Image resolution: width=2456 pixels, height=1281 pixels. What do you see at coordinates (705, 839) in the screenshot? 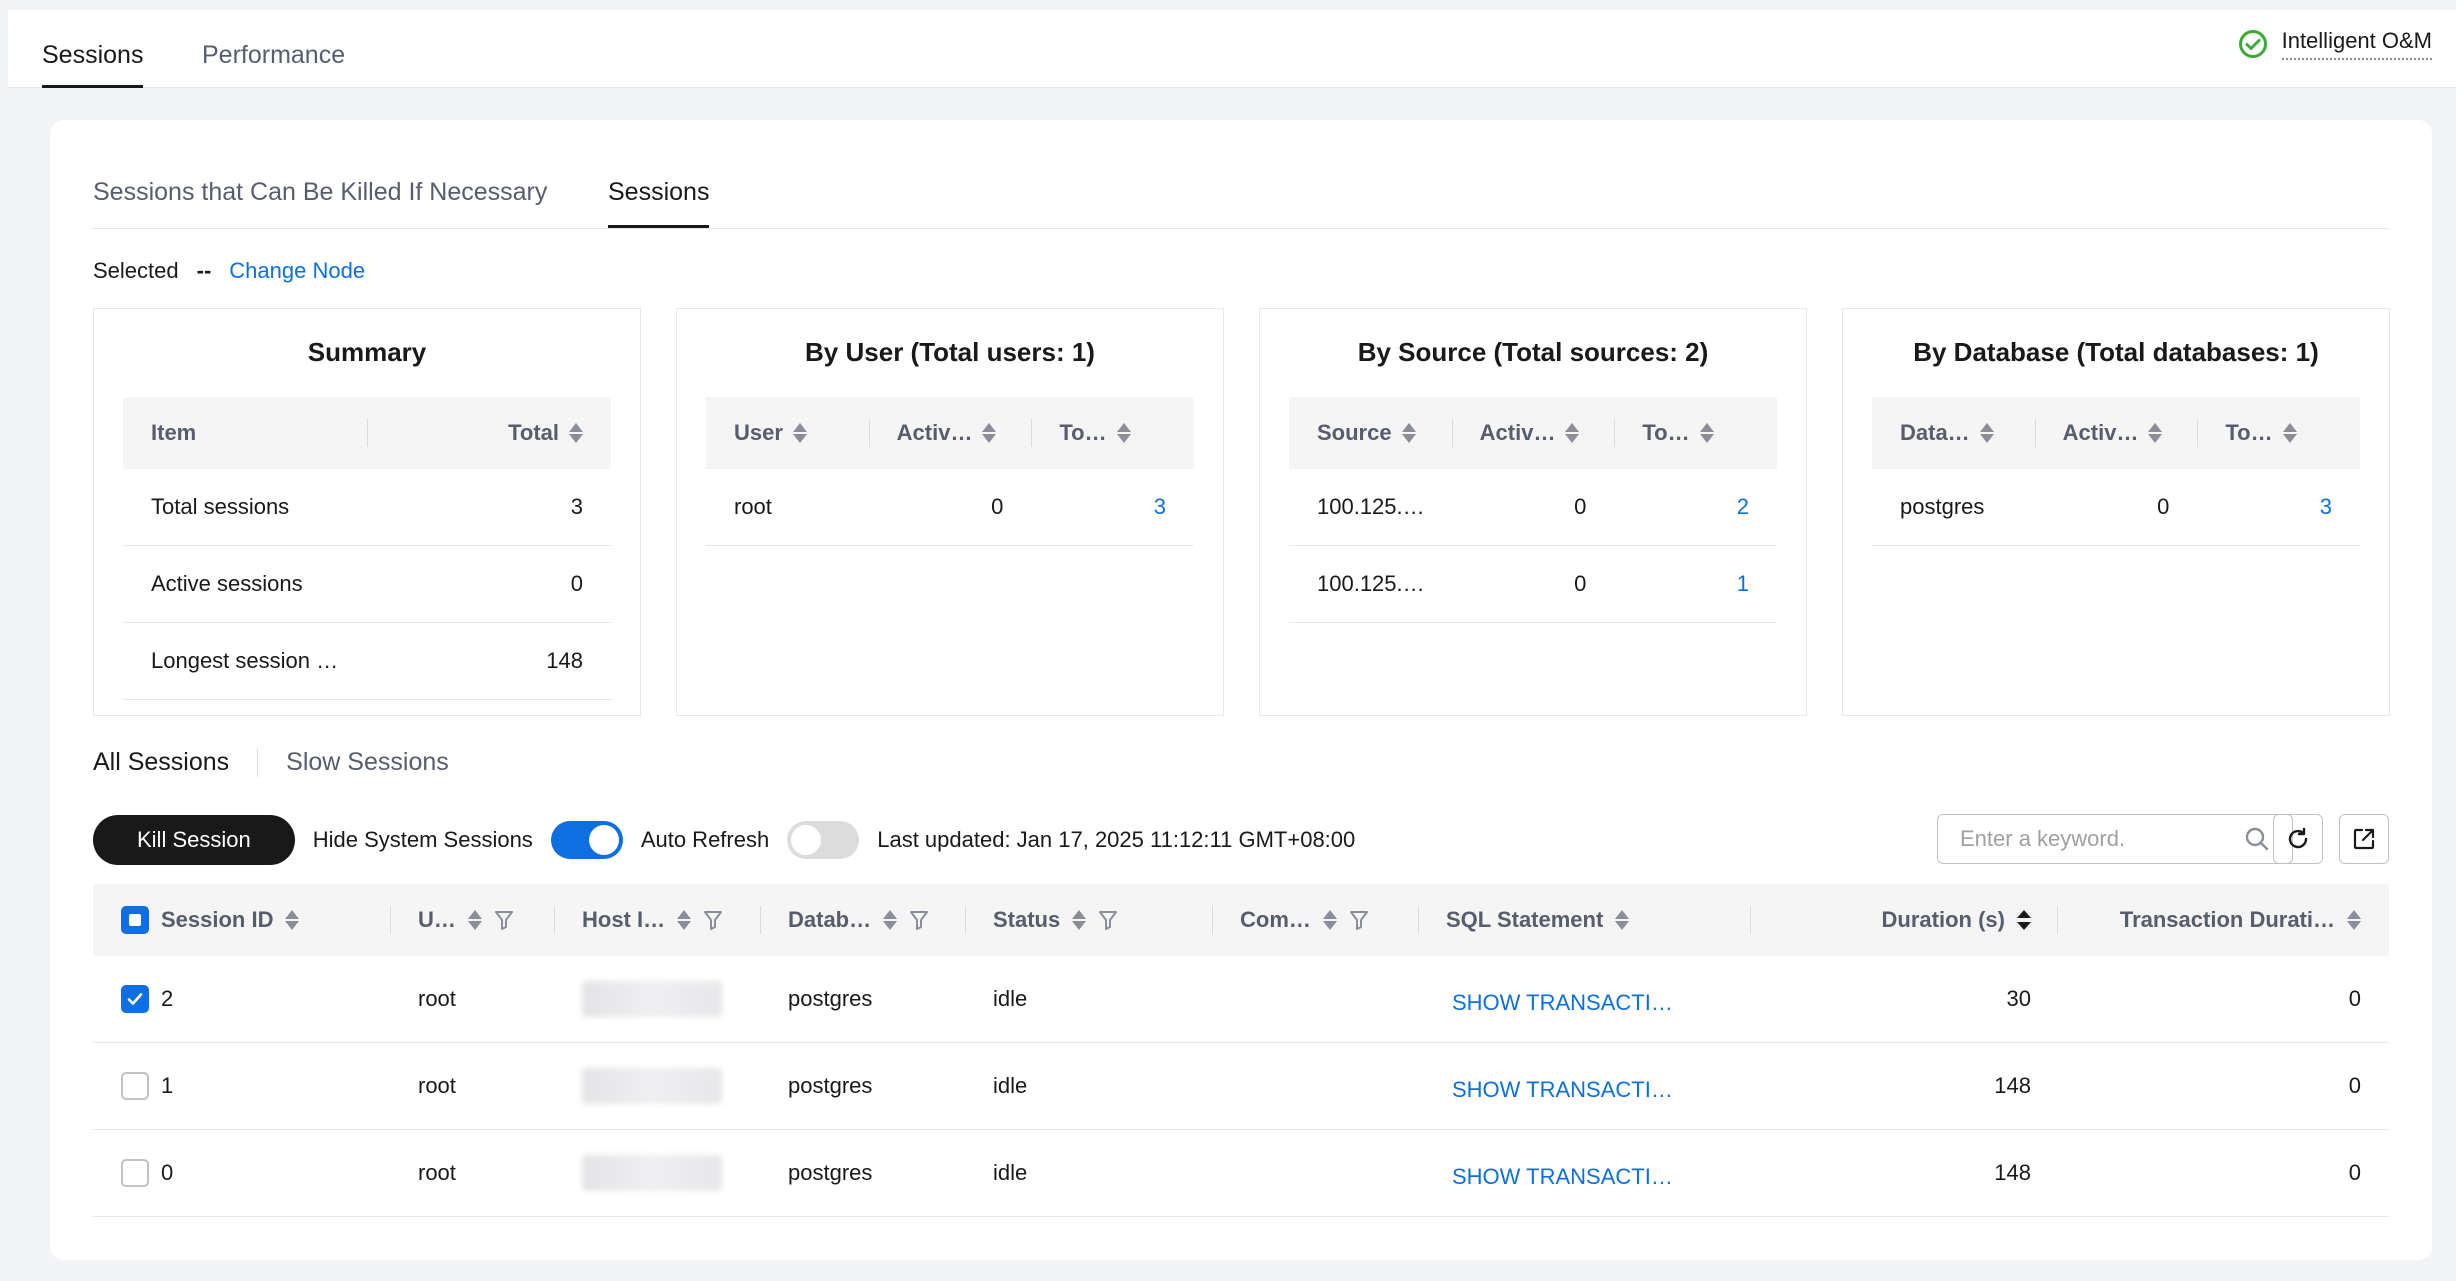
I see `auto-refresh-label: Auto Refresh` at bounding box center [705, 839].